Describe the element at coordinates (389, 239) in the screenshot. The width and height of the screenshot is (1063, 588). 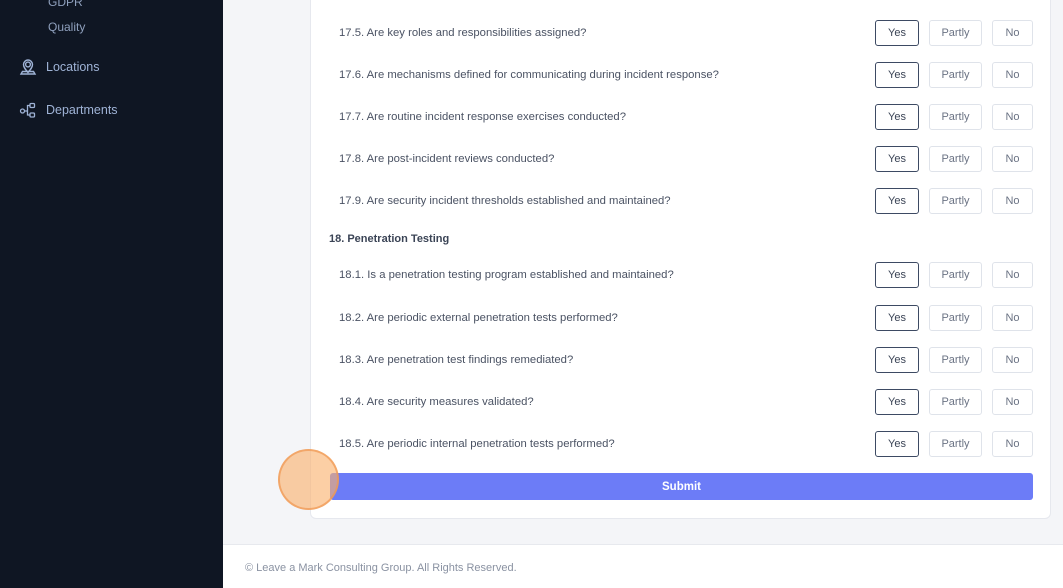
I see `section-title: 18. Penetration Testing` at that location.